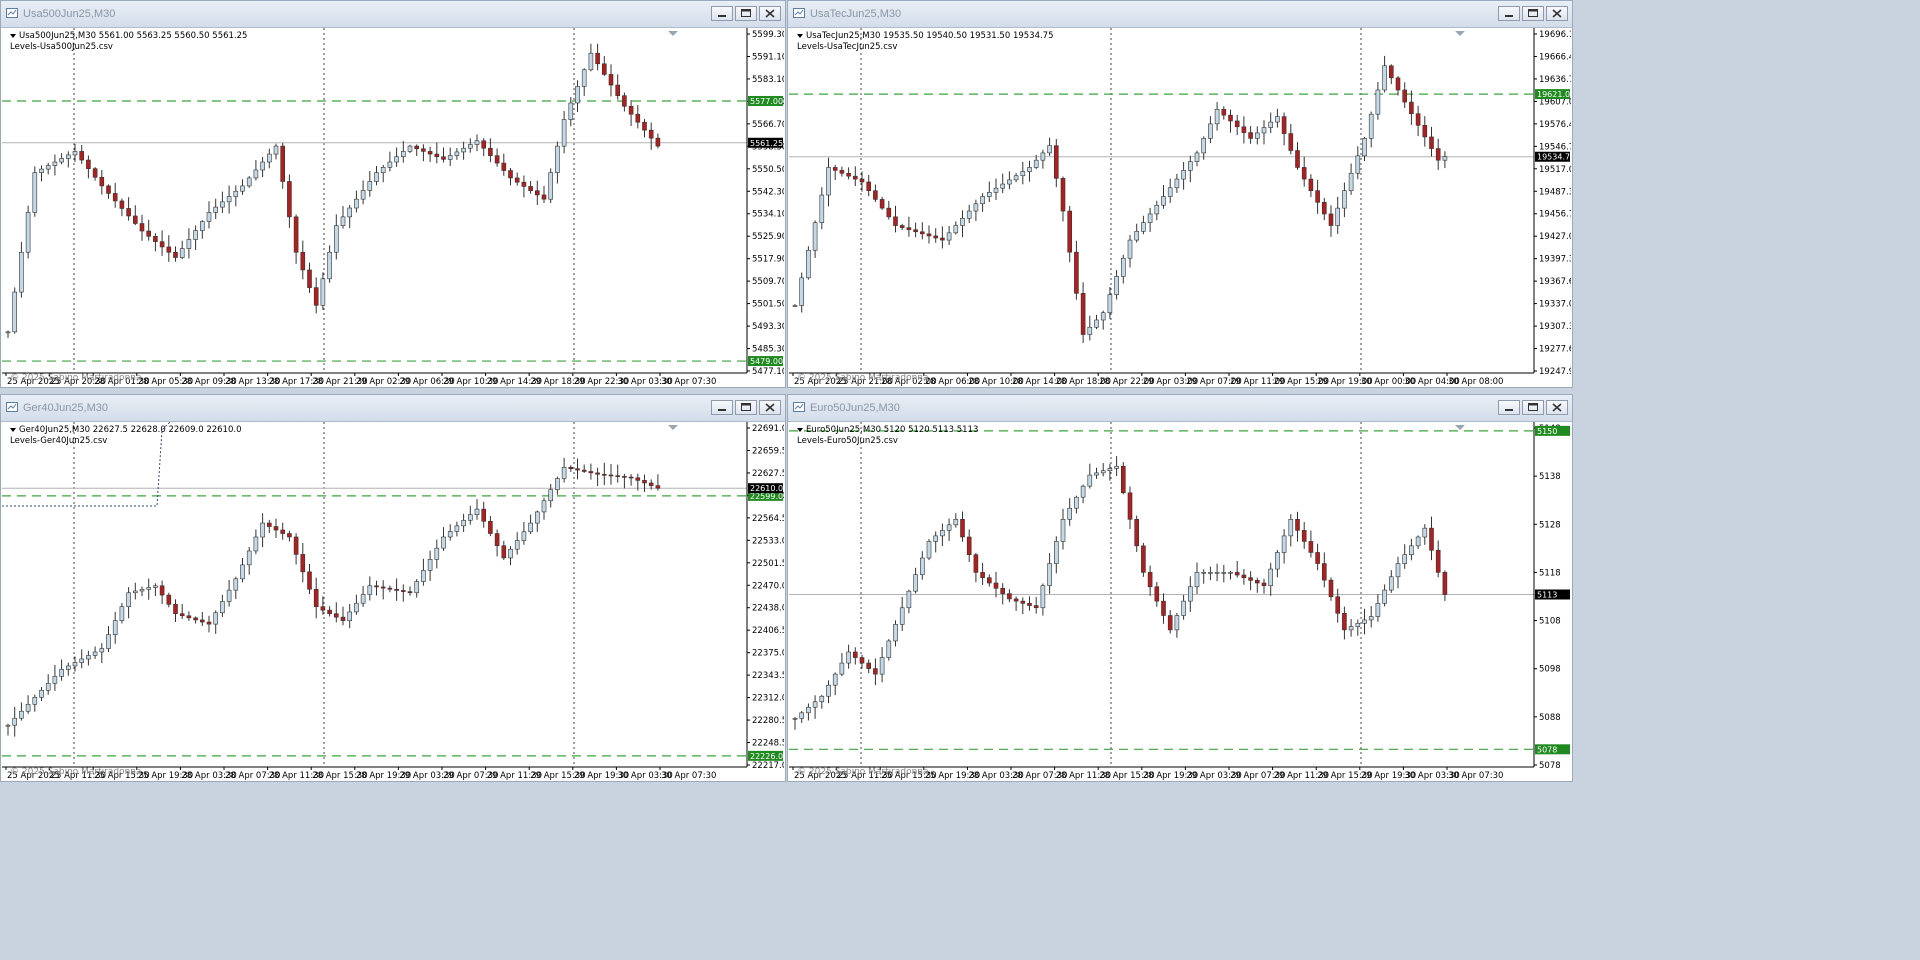 Image resolution: width=1920 pixels, height=960 pixels. Describe the element at coordinates (1555, 125) in the screenshot. I see `price-tick-label: 19576.40` at that location.